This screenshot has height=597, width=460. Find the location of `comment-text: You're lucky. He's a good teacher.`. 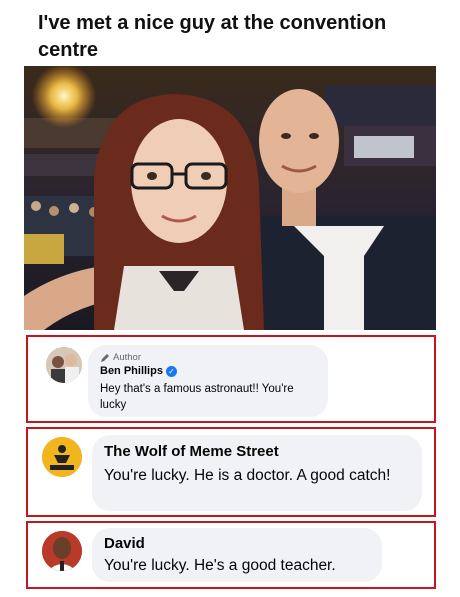

comment-text: You're lucky. He's a good teacher. is located at coordinates (220, 565).